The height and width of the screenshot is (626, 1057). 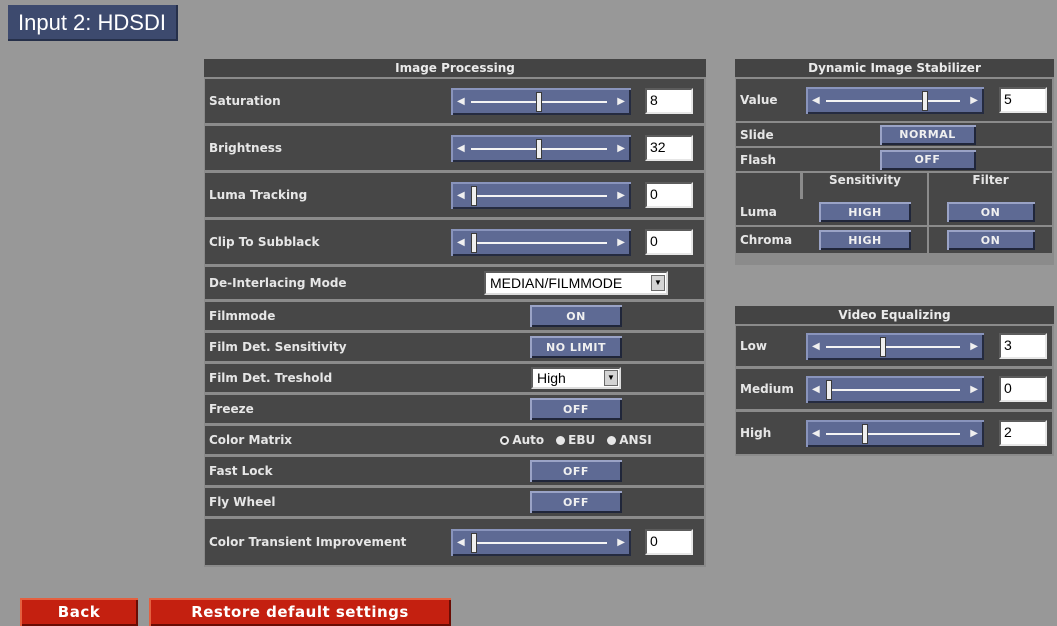 I want to click on film-det-sensitivity-button: NO LIMIT, so click(x=576, y=347).